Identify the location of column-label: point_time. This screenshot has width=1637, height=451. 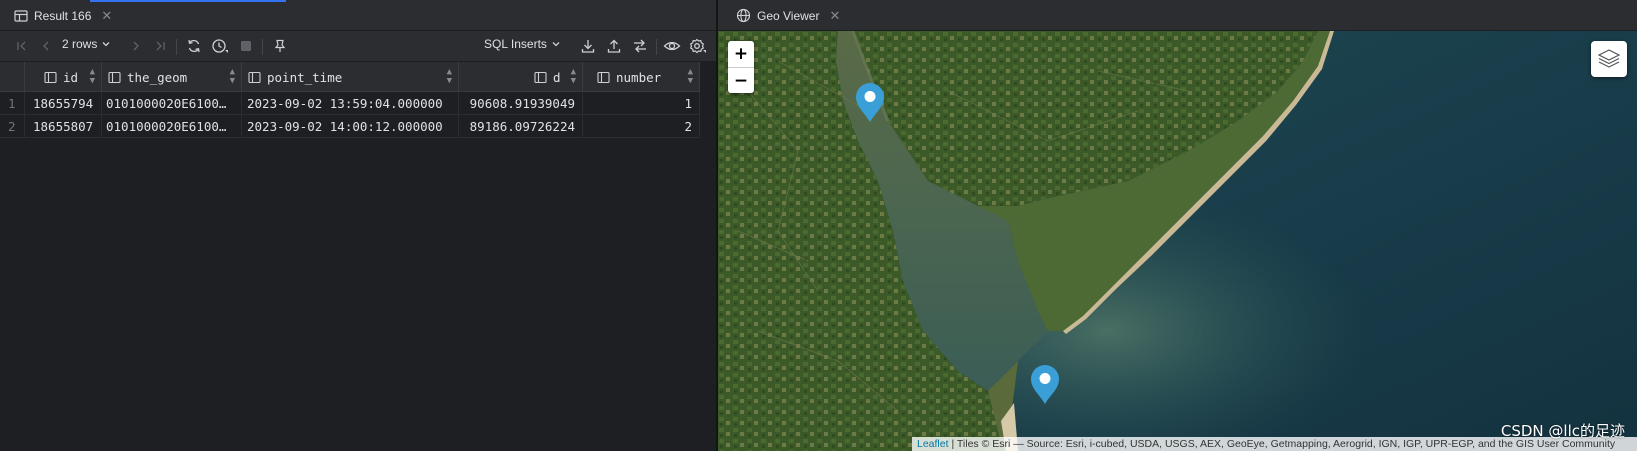
(305, 77).